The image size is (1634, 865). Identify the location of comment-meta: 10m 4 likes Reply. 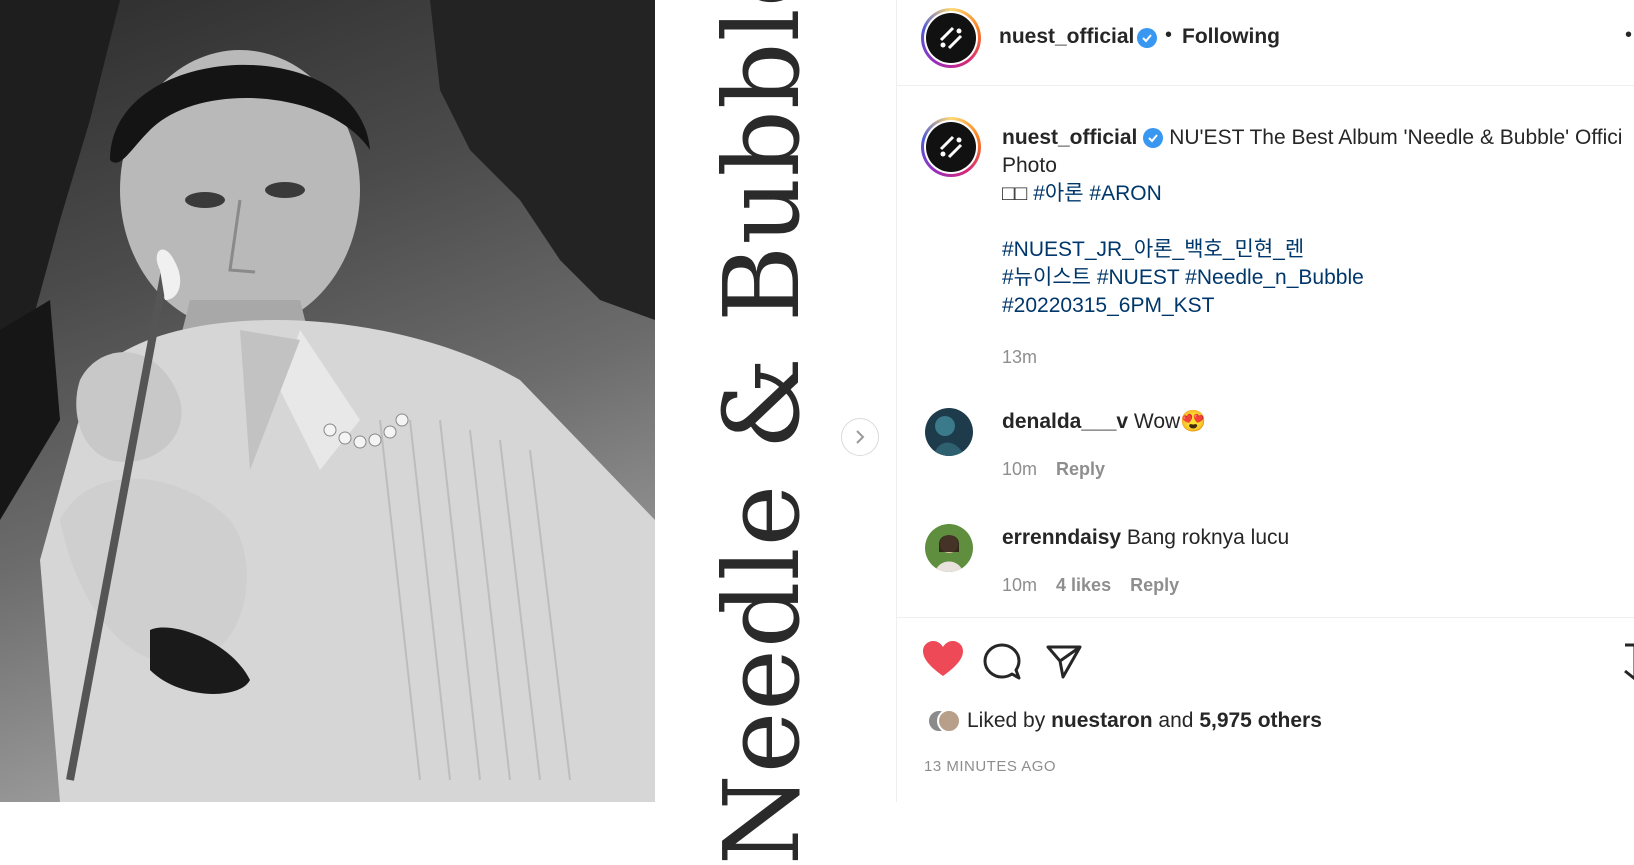
(1090, 585).